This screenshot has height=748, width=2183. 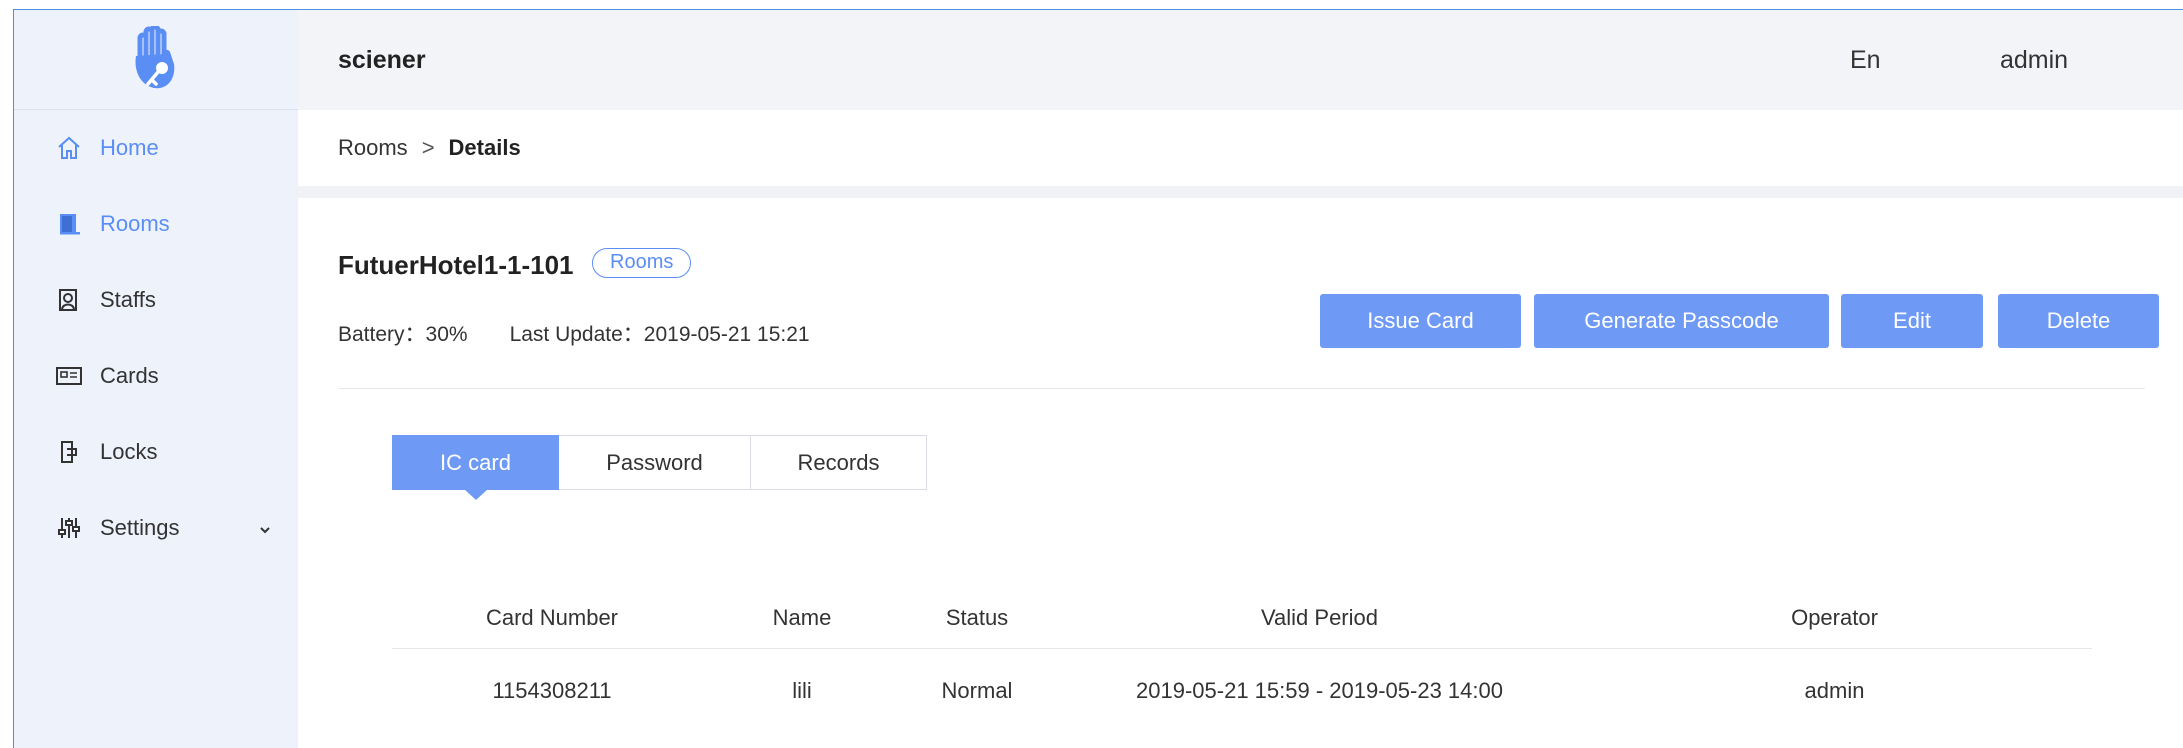 I want to click on column-header-status: Status, so click(x=977, y=618).